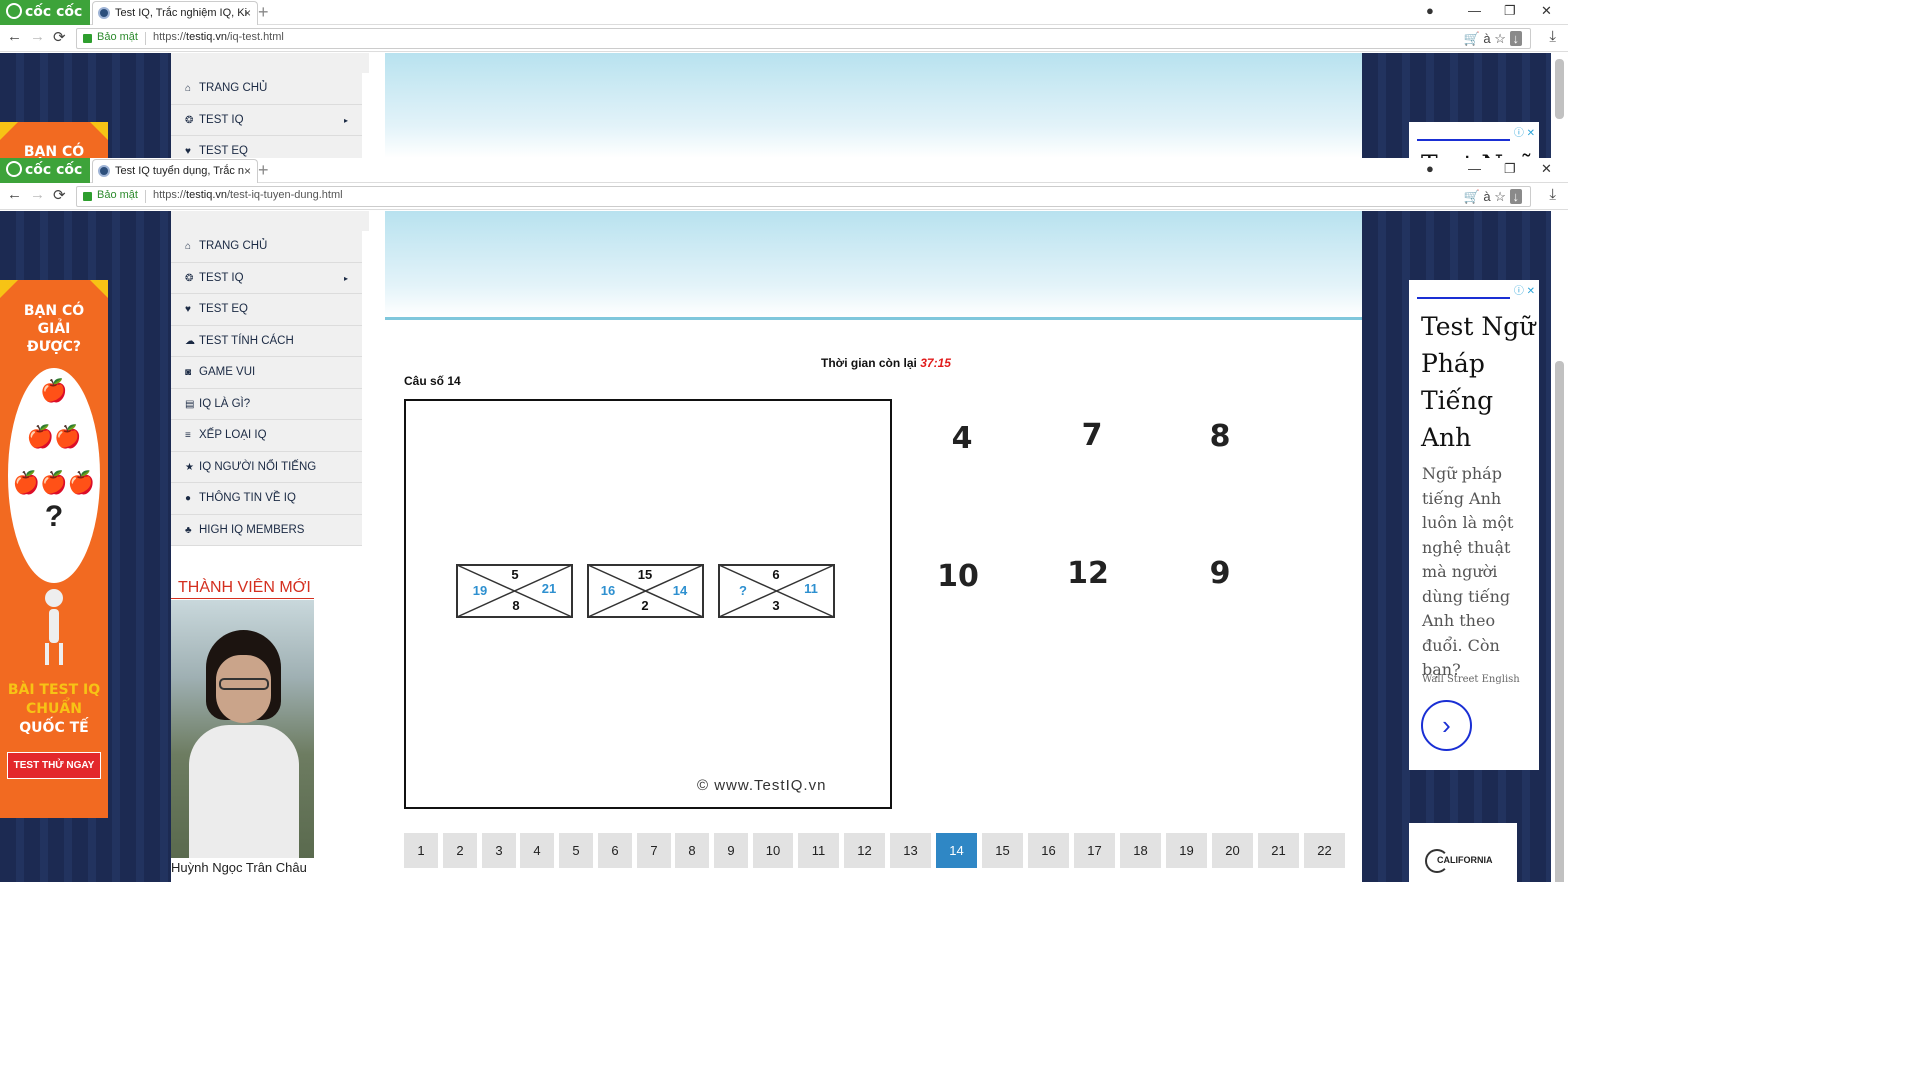 This screenshot has height=1080, width=1920. What do you see at coordinates (958, 576) in the screenshot?
I see `answer-option: 10` at bounding box center [958, 576].